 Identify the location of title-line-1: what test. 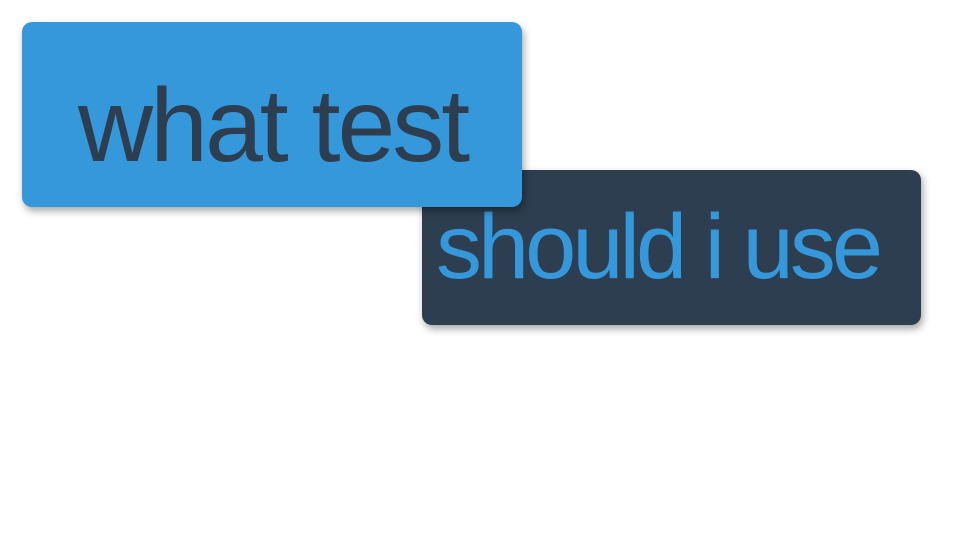
(274, 126).